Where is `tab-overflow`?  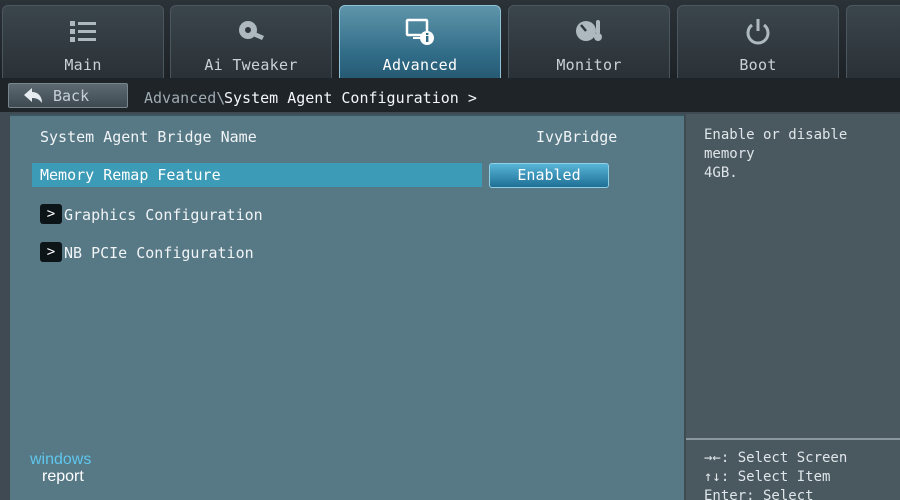
tab-overflow is located at coordinates (873, 41).